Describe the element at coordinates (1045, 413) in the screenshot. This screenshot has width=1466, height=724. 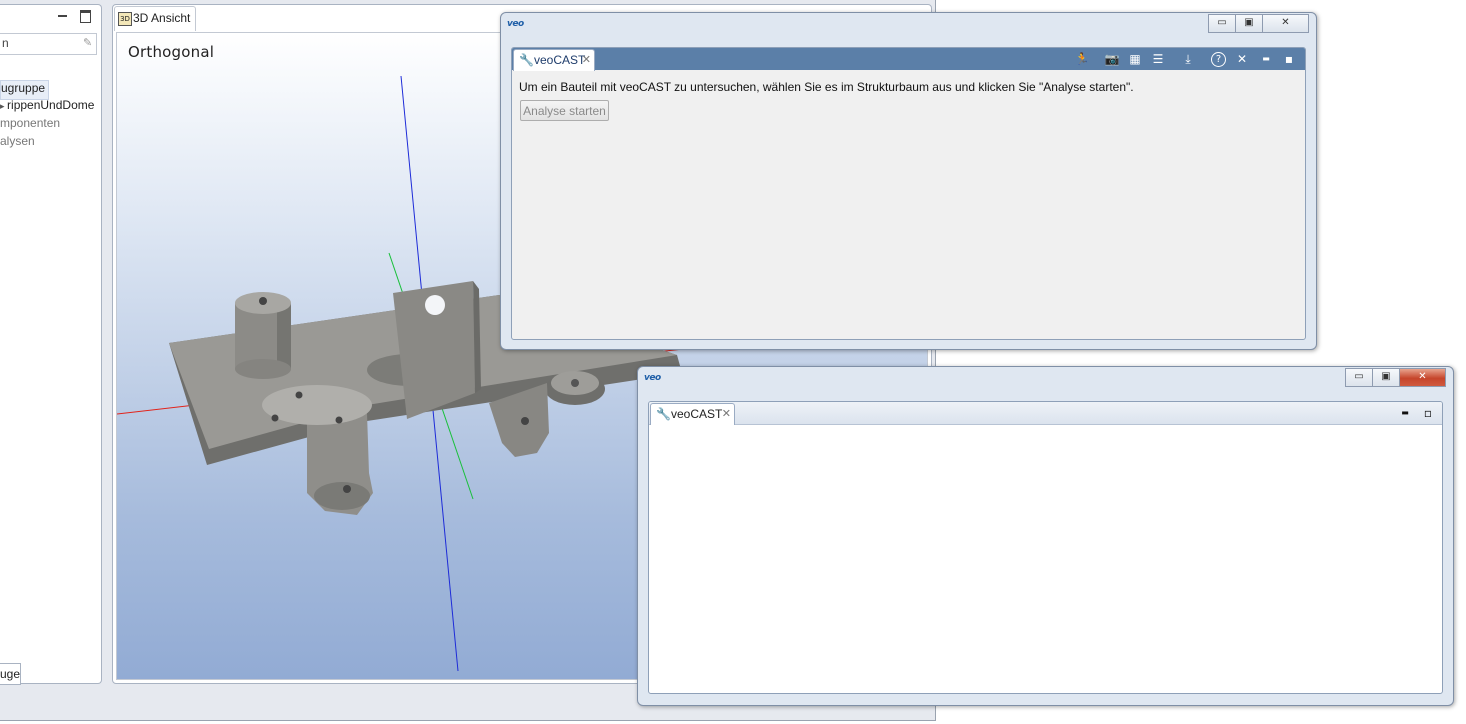
I see `view-tab-bar: 🔧 veoCAST ✕ ▬ ▫` at that location.